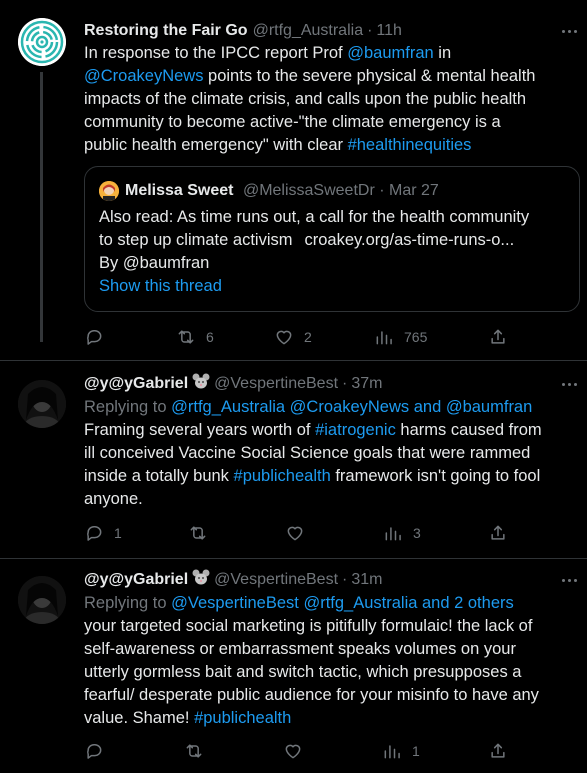  I want to click on like-count: 2, so click(308, 337).